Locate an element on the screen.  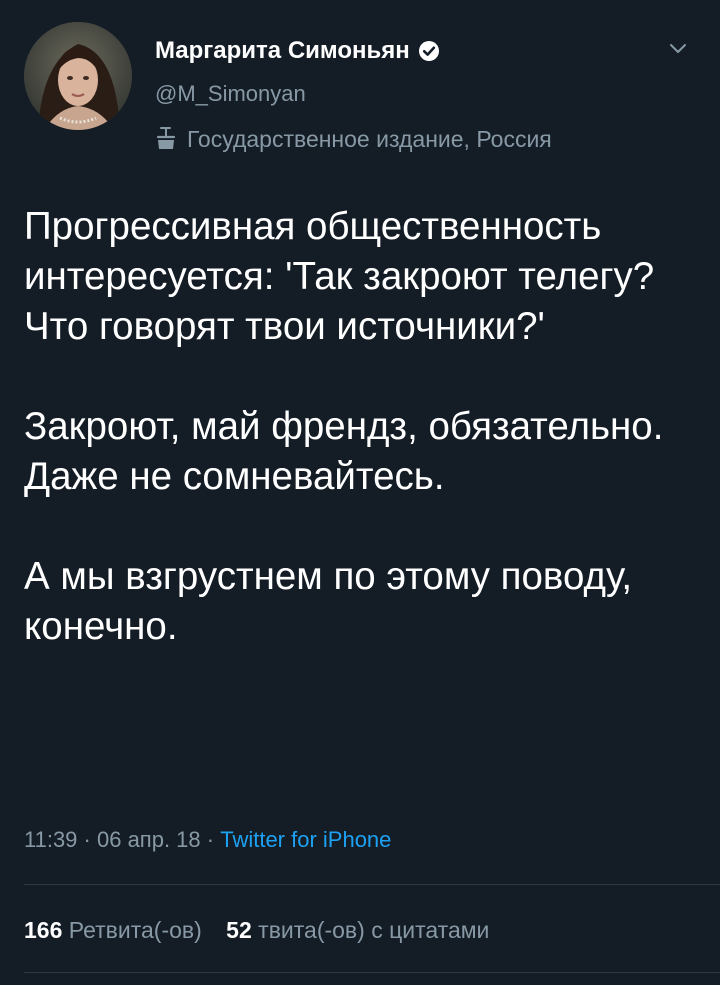
tweet-date: 06 апр. 18 is located at coordinates (148, 839).